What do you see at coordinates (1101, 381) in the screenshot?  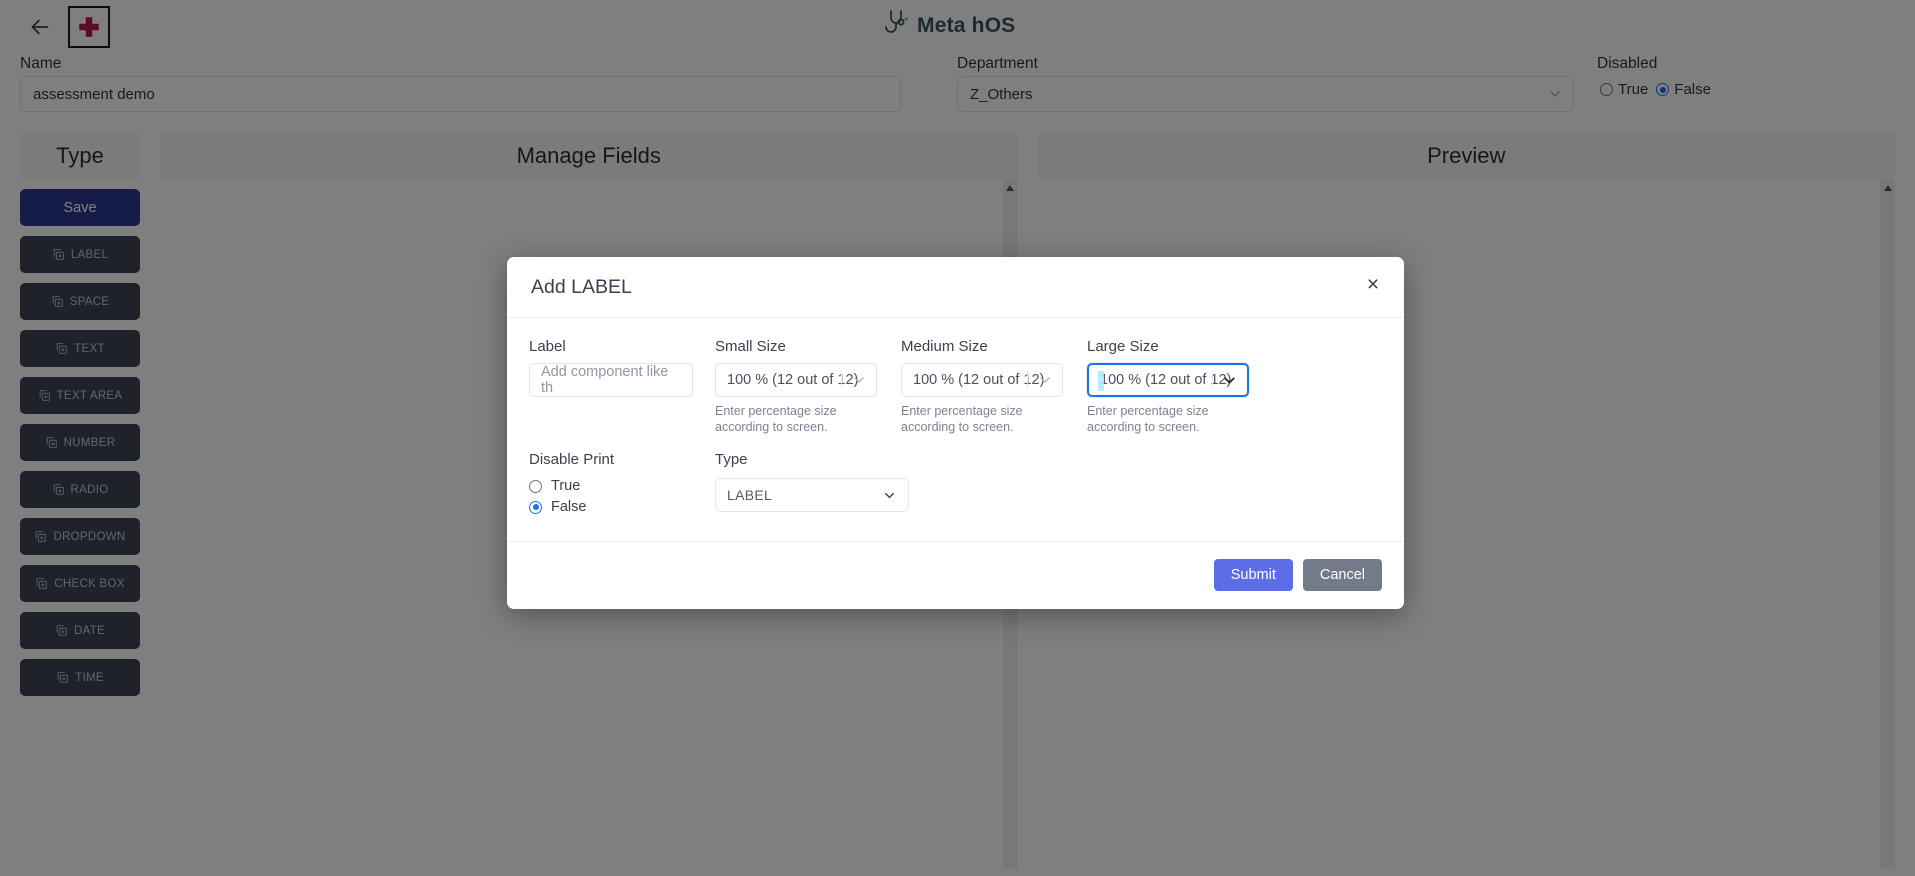 I see `text-selection-caret` at bounding box center [1101, 381].